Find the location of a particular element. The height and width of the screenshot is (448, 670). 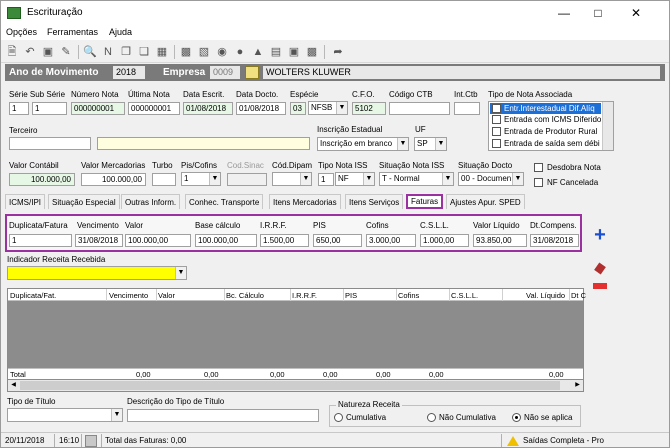

tab-itens-servicos: Itens Serviços is located at coordinates (374, 201).